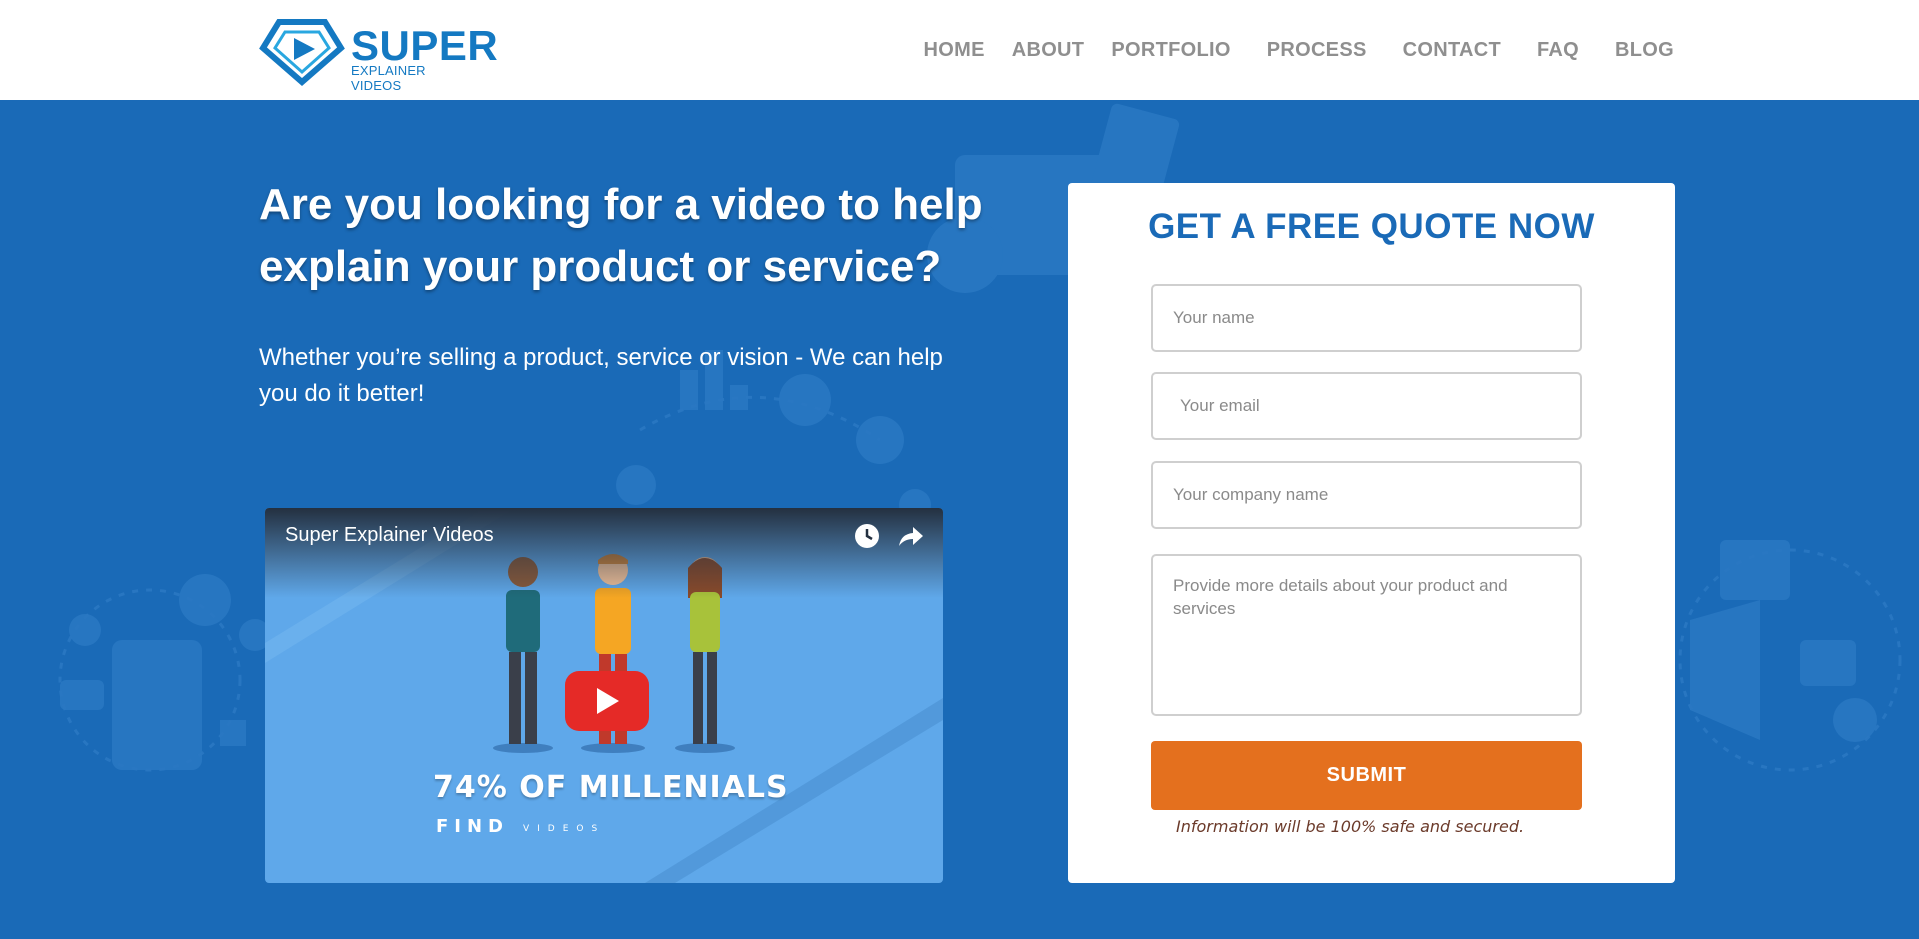 This screenshot has width=1919, height=939. I want to click on nav-faq: FAQ, so click(1558, 50).